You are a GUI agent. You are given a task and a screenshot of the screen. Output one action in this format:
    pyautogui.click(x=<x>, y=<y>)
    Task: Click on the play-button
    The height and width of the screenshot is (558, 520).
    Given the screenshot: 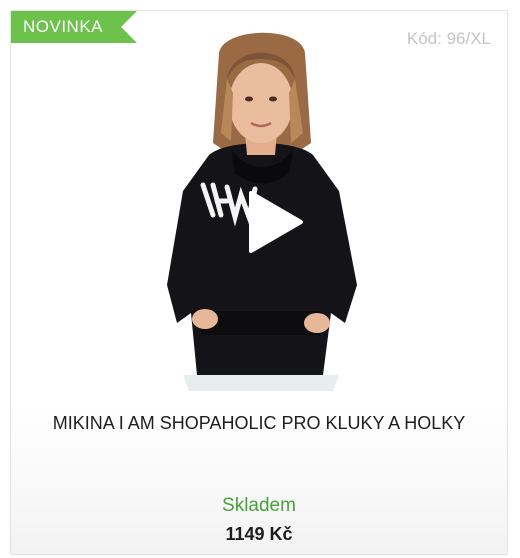 What is the action you would take?
    pyautogui.click(x=276, y=222)
    